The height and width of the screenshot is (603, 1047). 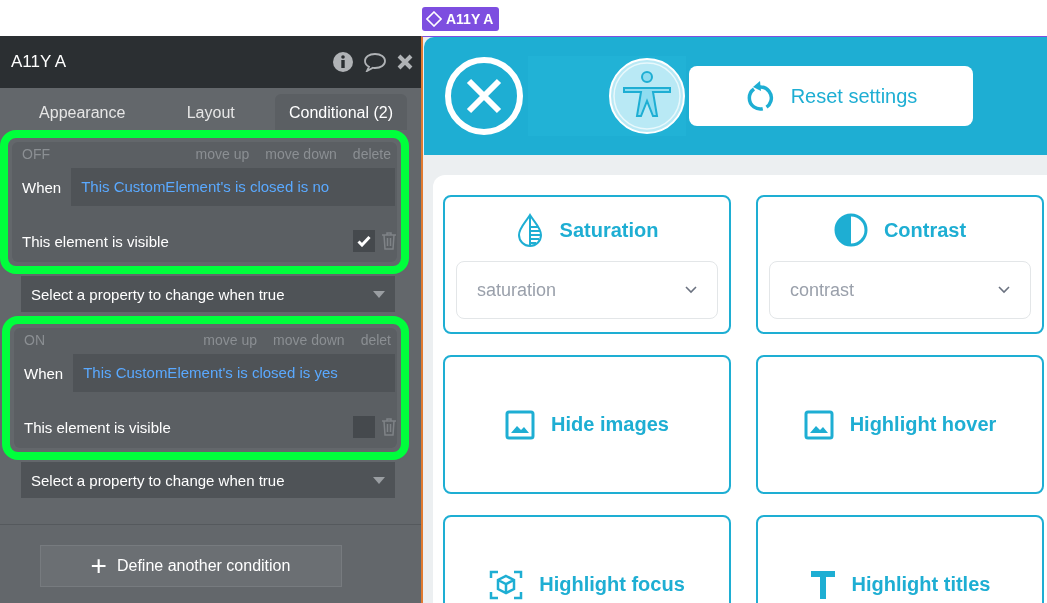 I want to click on tab: Appearance, so click(x=82, y=112).